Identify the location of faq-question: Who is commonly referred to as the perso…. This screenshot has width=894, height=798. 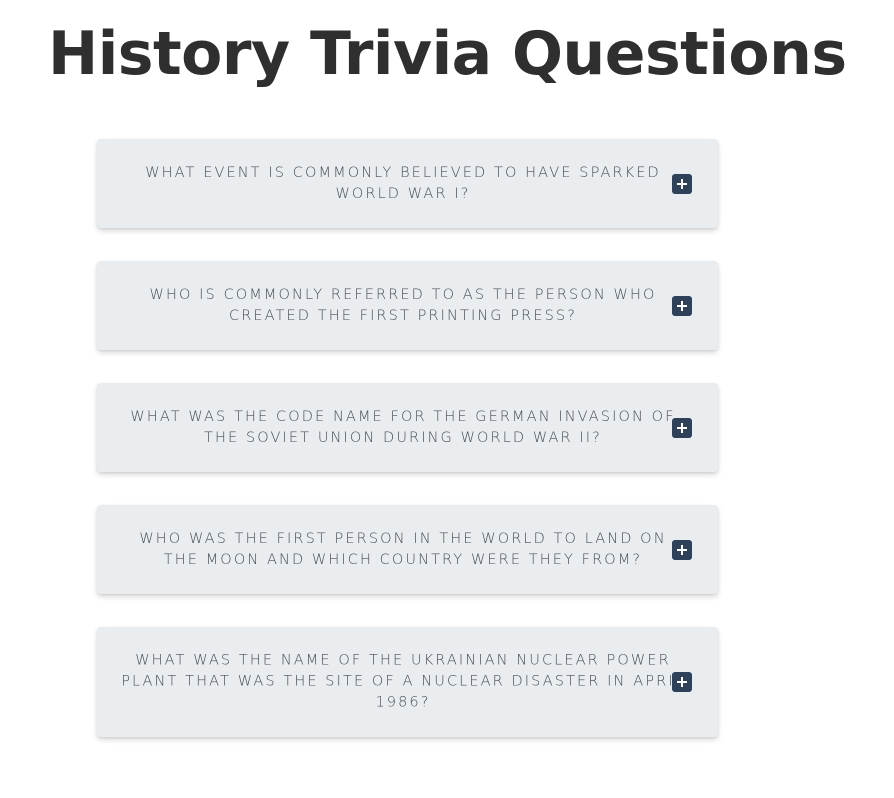
(403, 305).